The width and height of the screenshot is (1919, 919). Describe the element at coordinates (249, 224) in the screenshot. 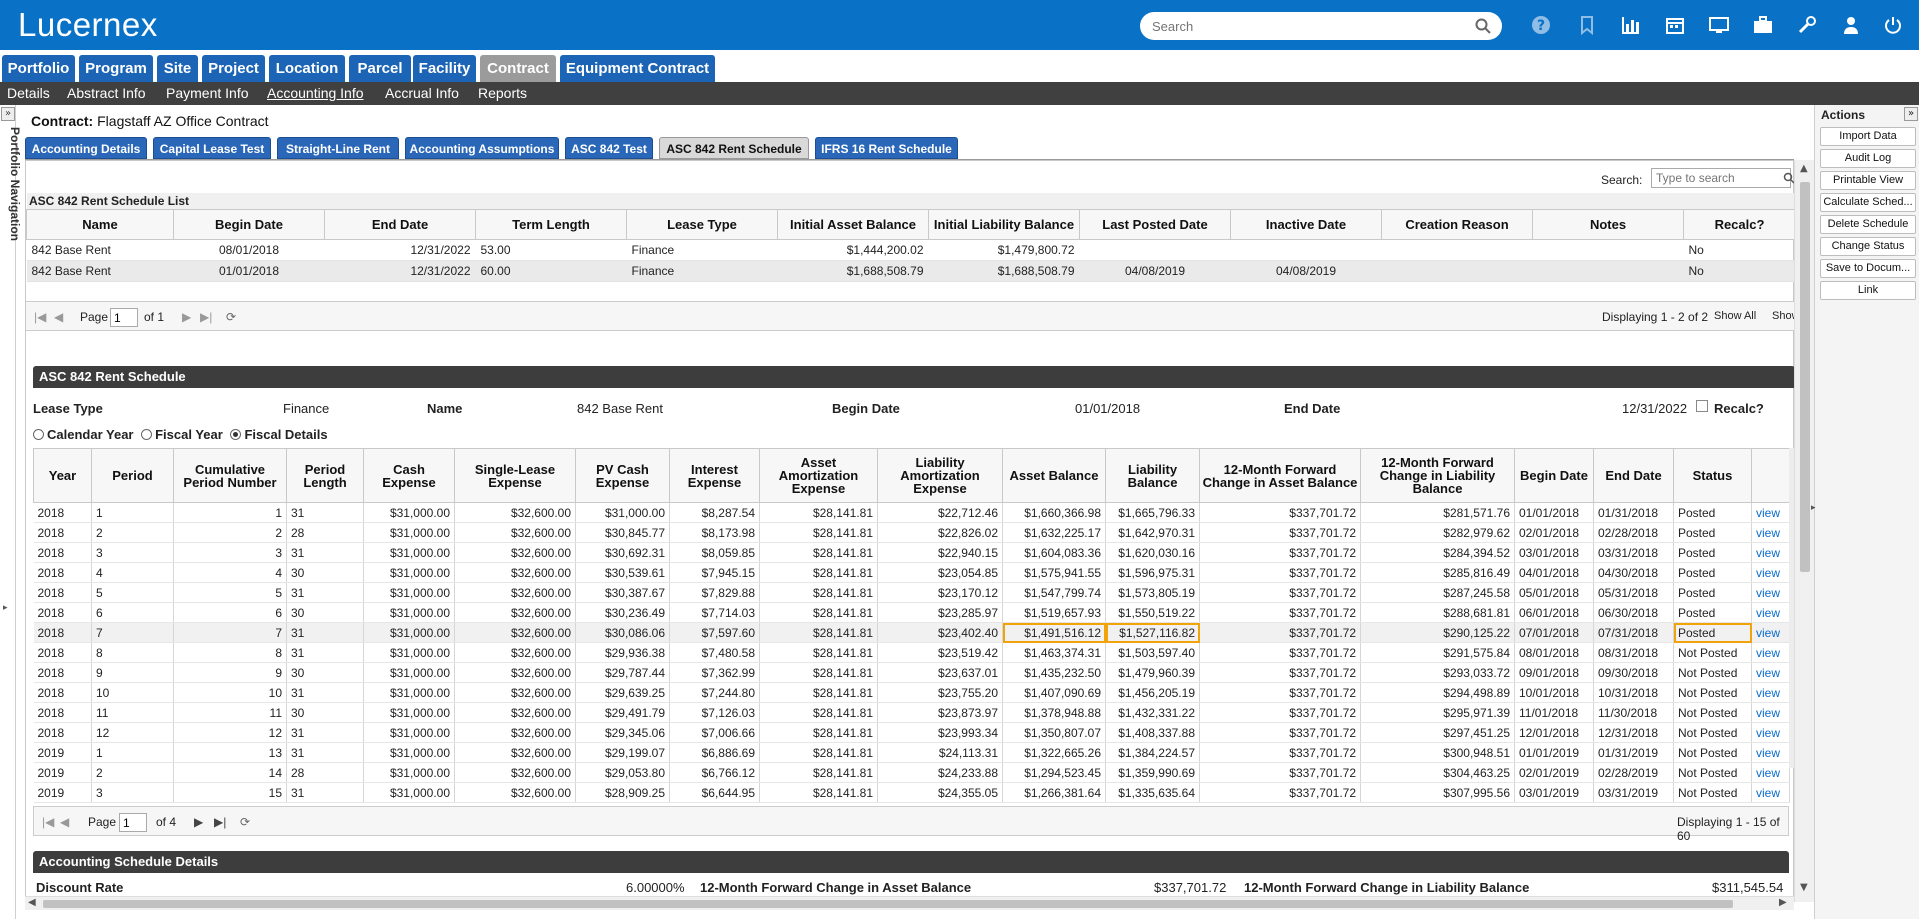

I see `list-col-begin-date: Begin Date` at that location.